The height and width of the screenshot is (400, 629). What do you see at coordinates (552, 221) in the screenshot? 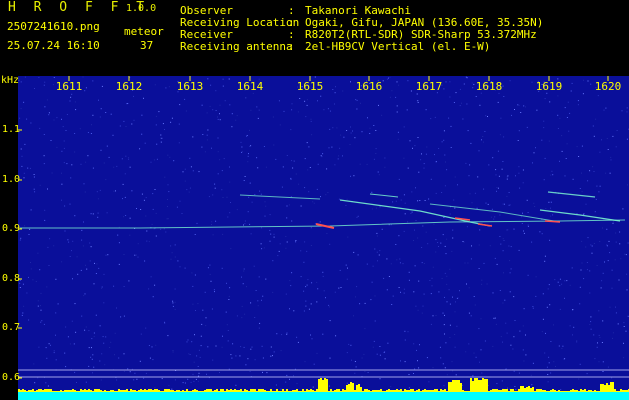
I see `meteor-echo` at bounding box center [552, 221].